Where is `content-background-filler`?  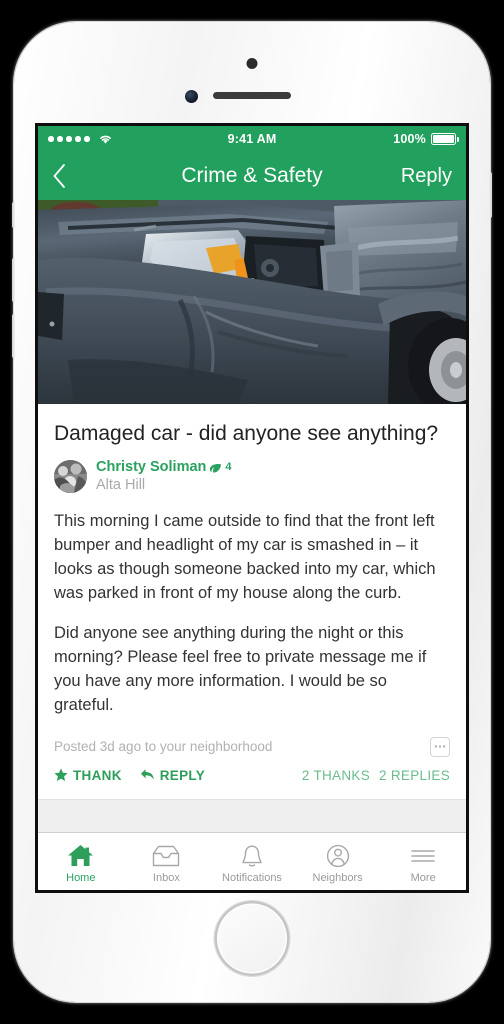
content-background-filler is located at coordinates (252, 815).